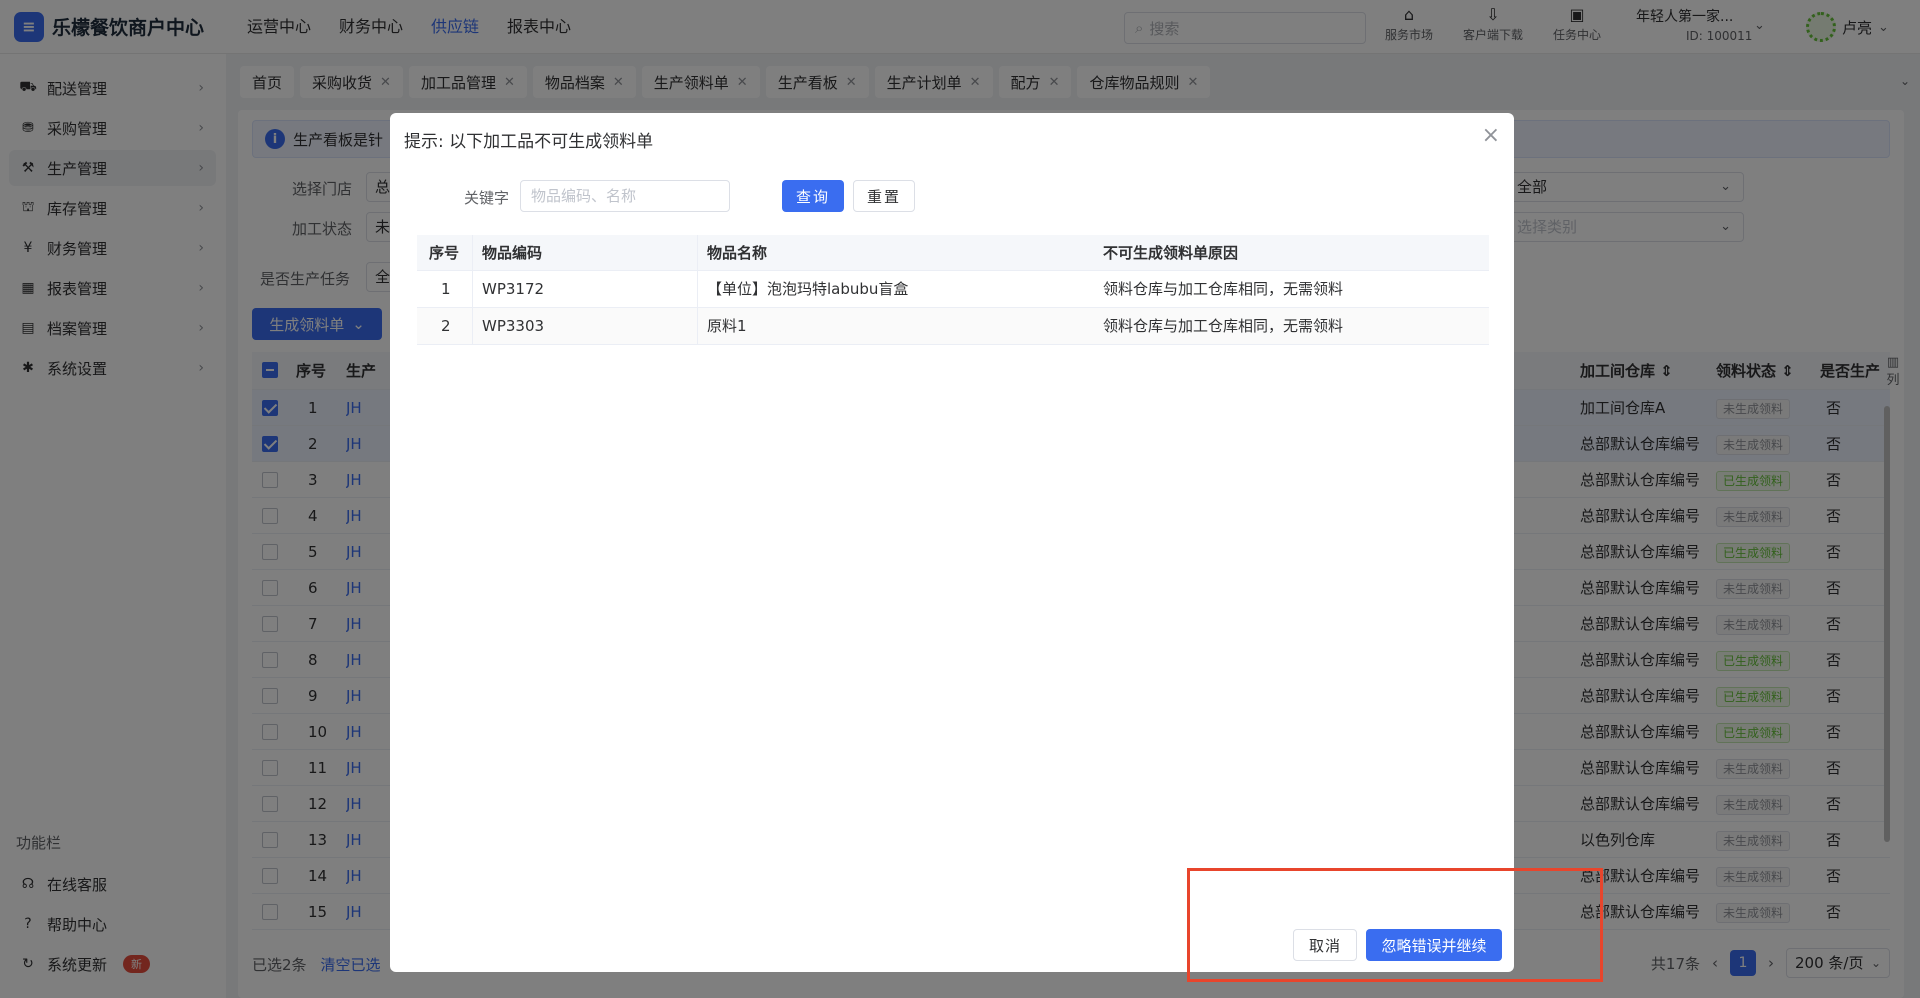 The width and height of the screenshot is (1920, 998). I want to click on highlight-annotation, so click(1395, 925).